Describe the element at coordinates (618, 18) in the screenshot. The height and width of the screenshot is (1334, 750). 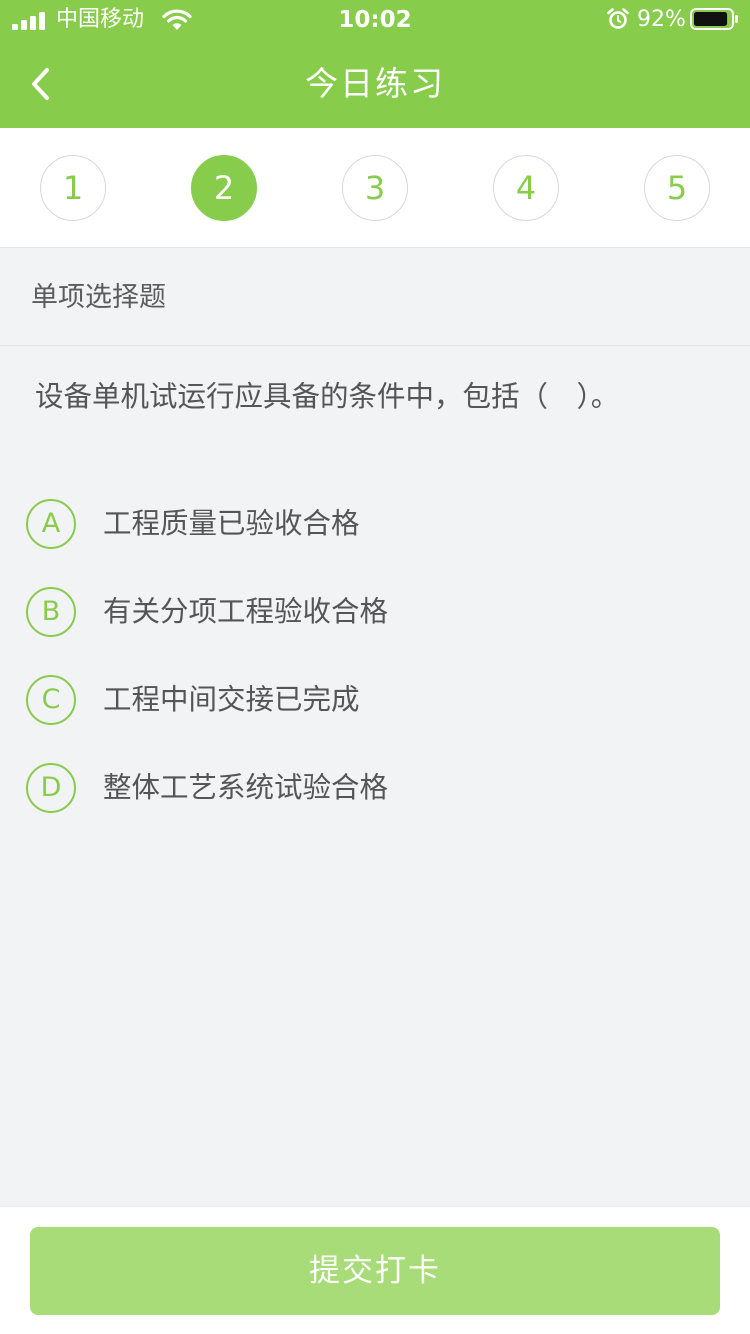
I see `alarm-clock-icon` at that location.